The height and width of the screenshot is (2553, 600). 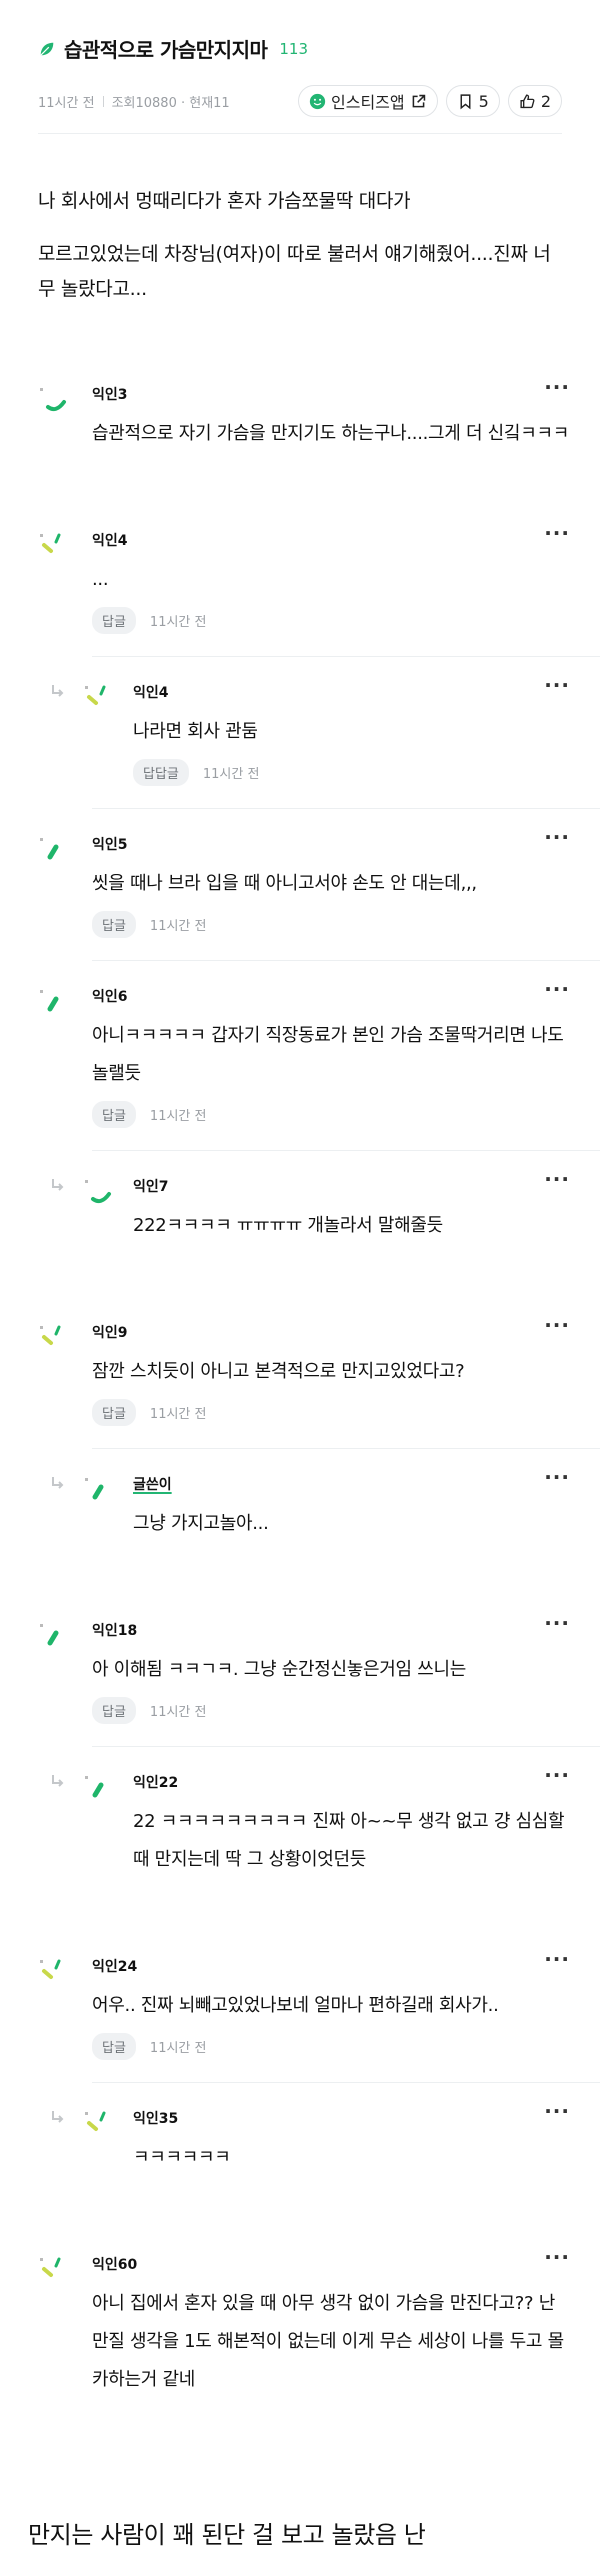 What do you see at coordinates (331, 997) in the screenshot?
I see `comment-nickname: 익인6` at bounding box center [331, 997].